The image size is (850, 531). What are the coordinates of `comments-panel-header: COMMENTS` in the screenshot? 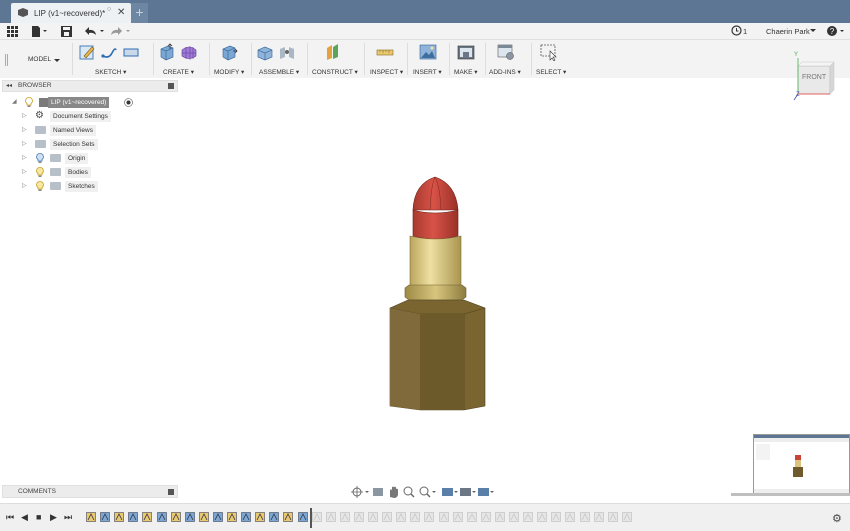 It's located at (90, 491).